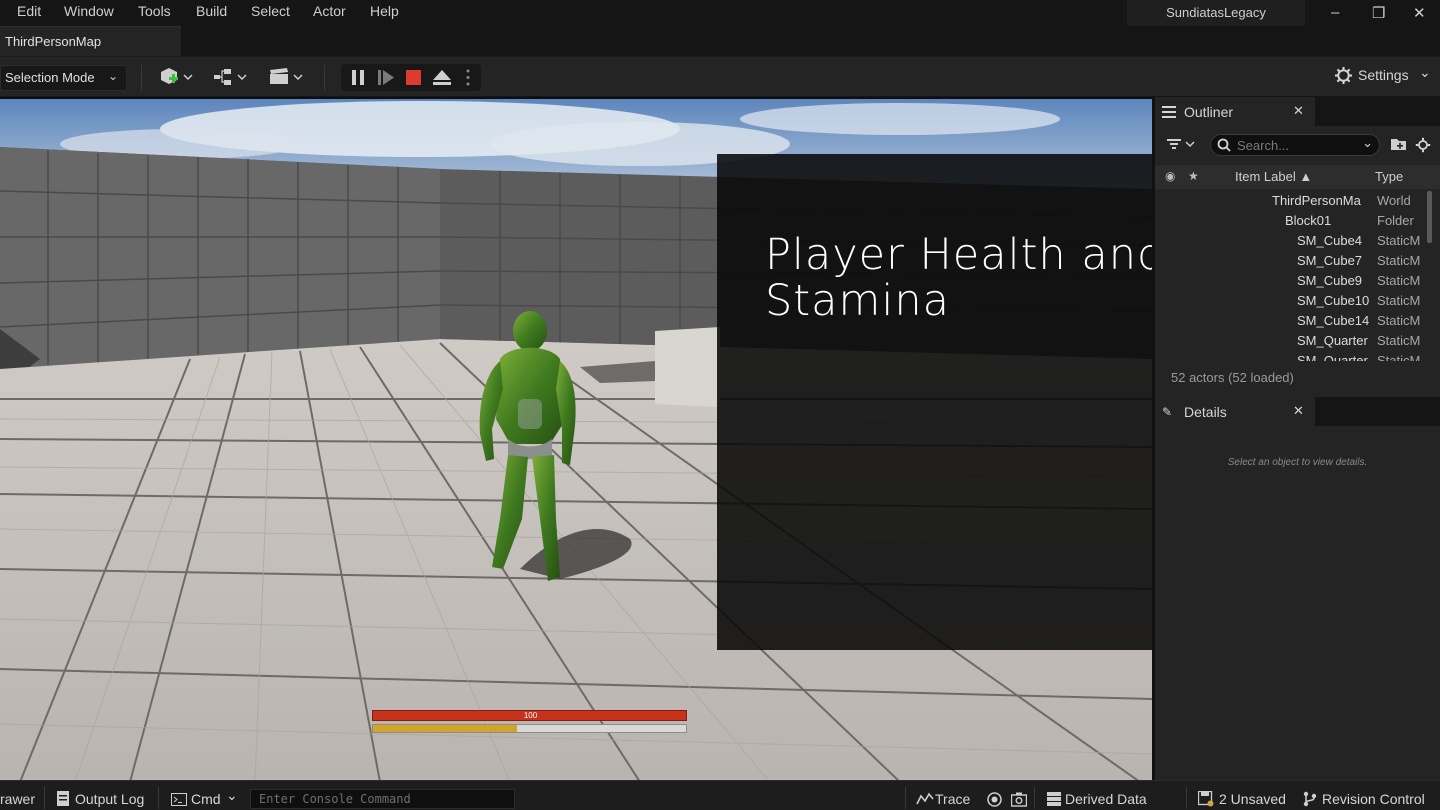 This screenshot has height=810, width=1440. I want to click on row-type: World, so click(1394, 200).